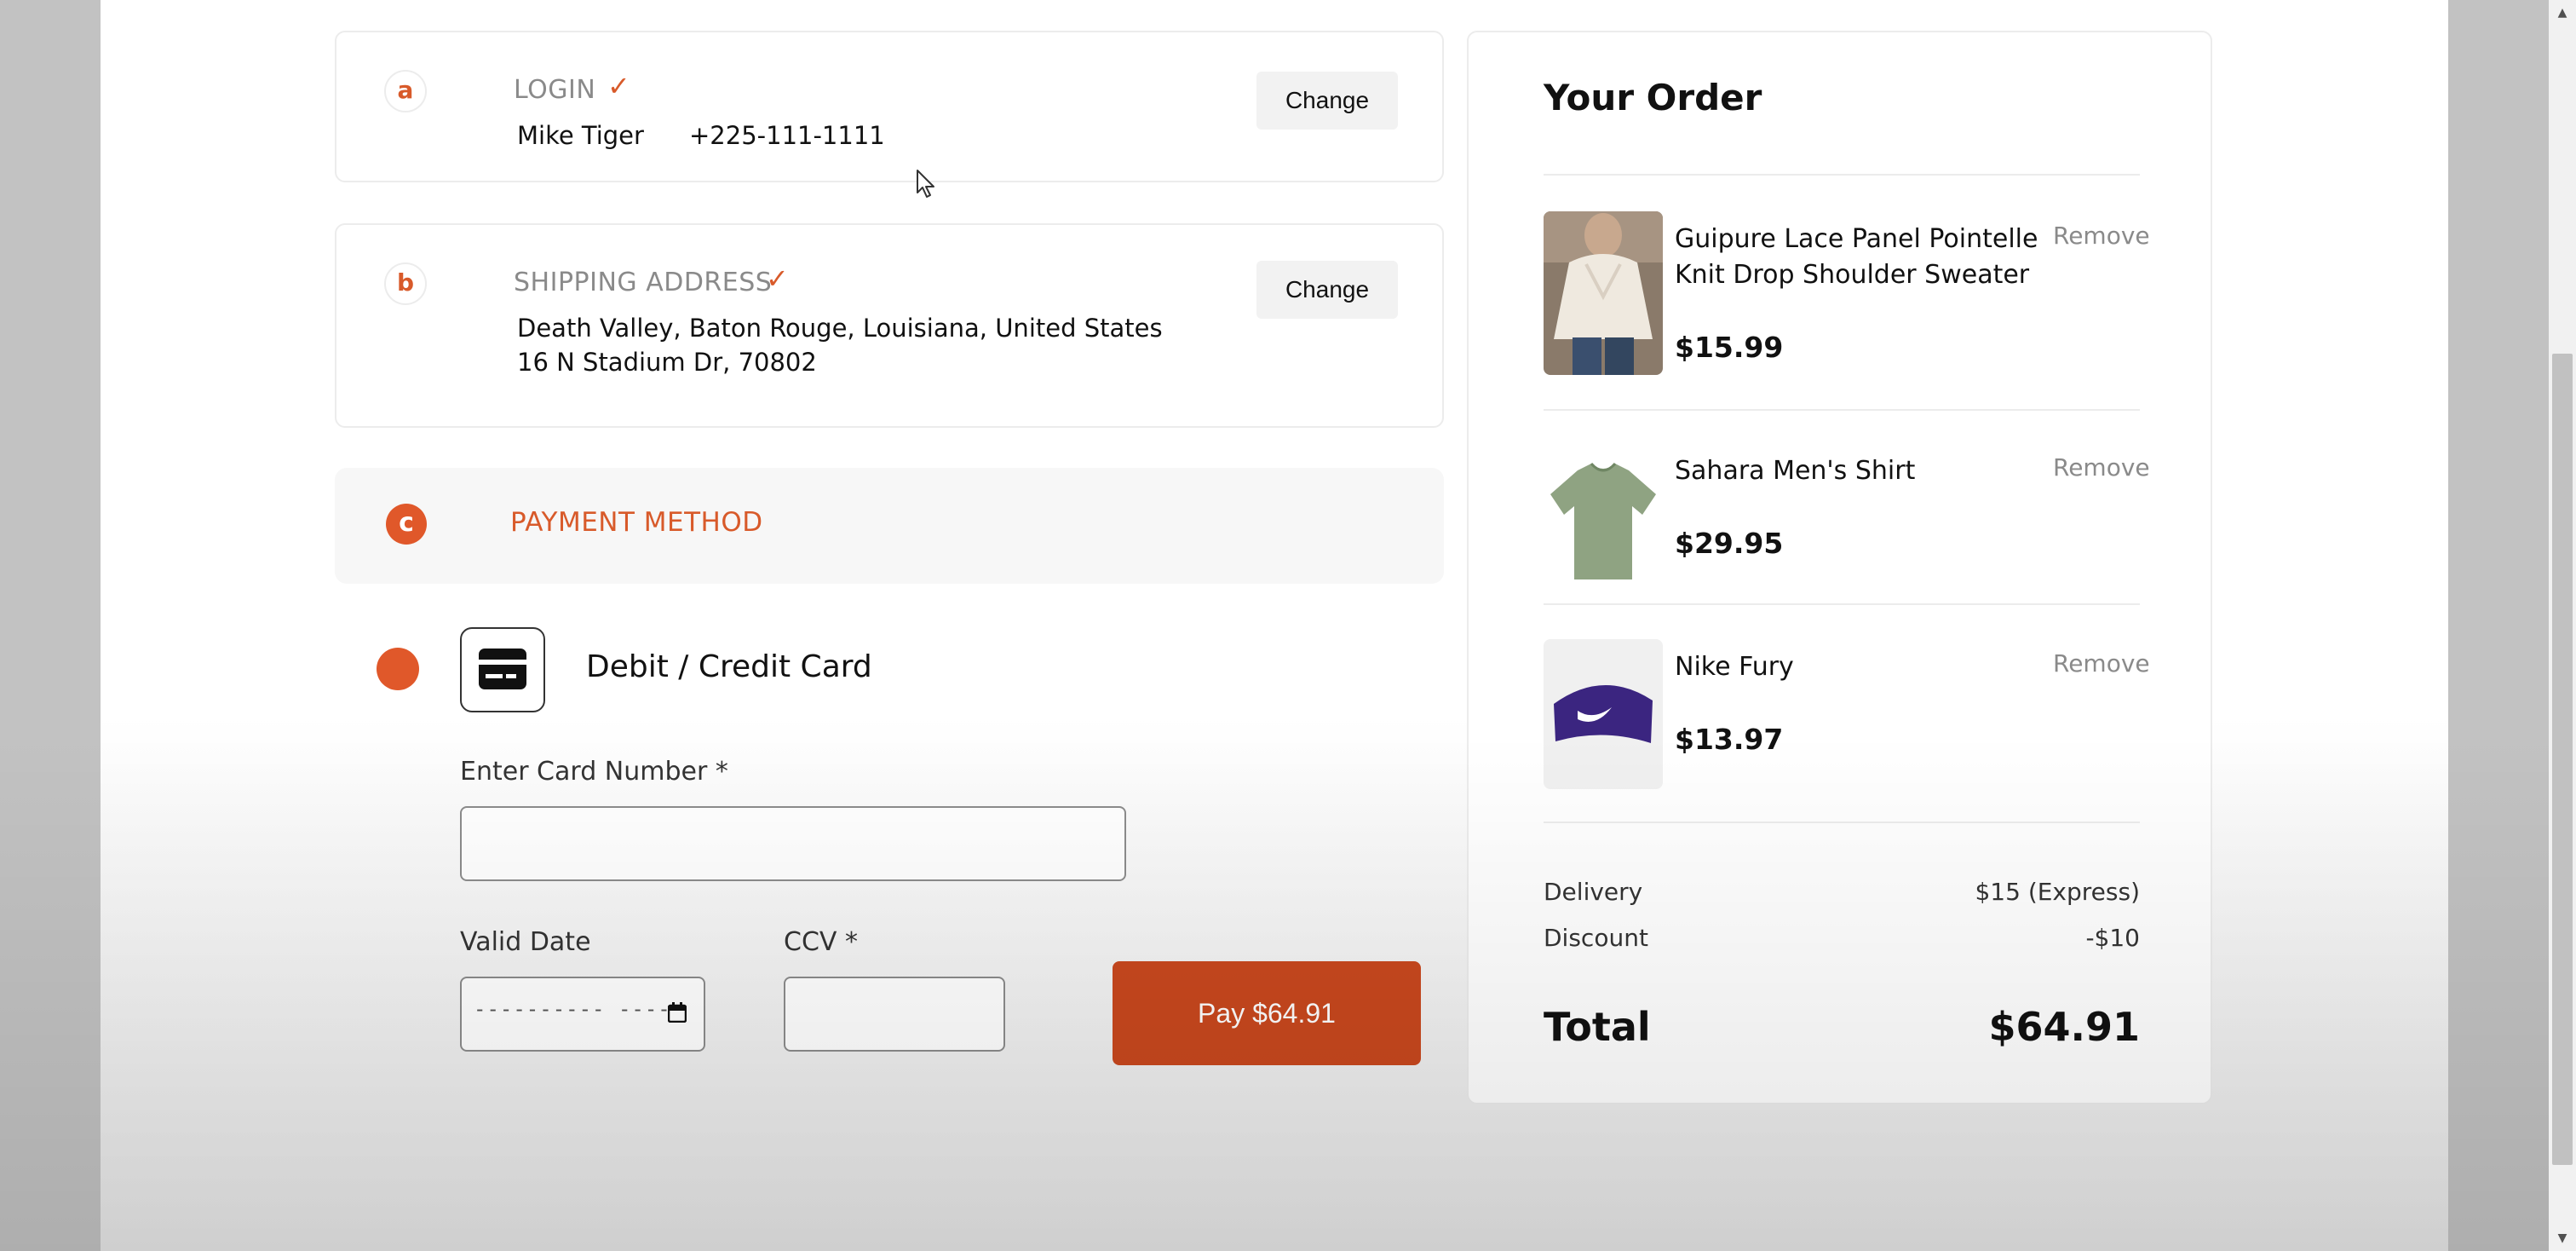  Describe the element at coordinates (1795, 471) in the screenshot. I see `item-name-shirt: Sahara Men's Shirt` at that location.